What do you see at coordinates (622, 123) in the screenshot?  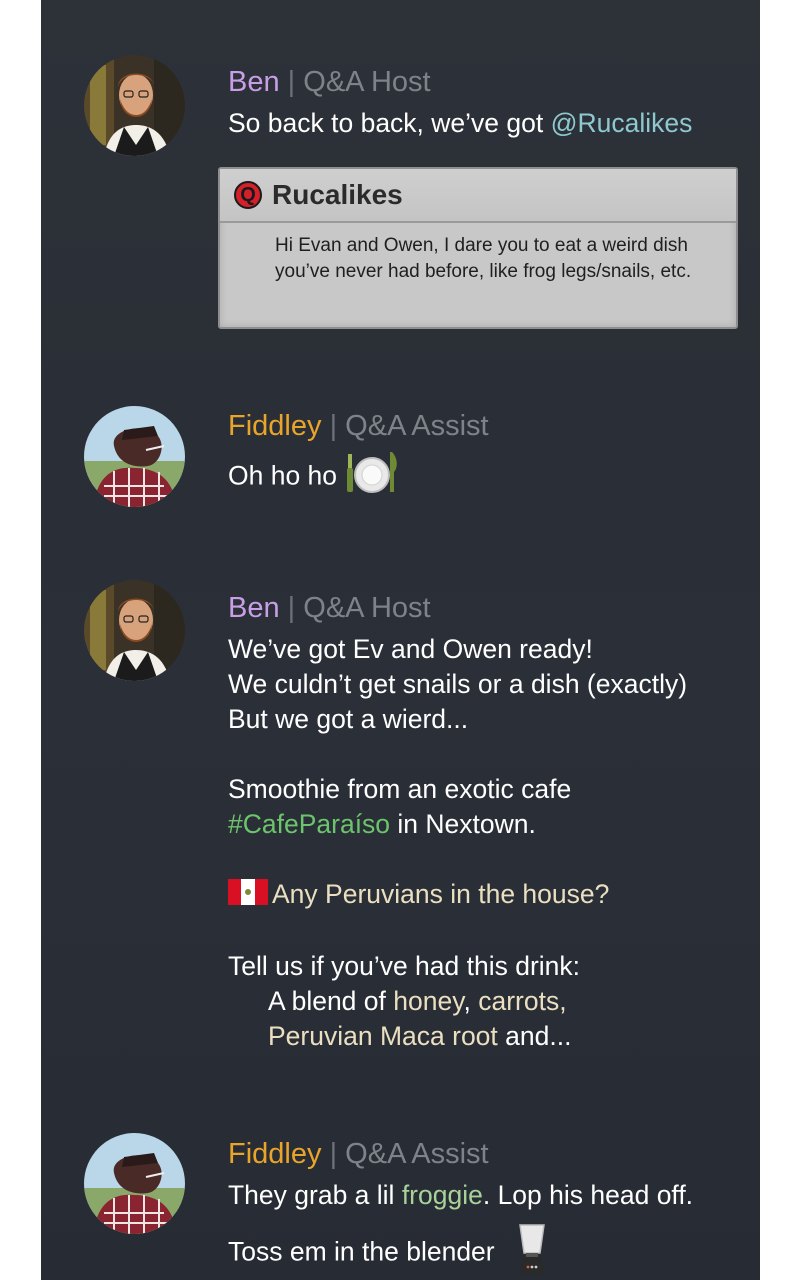 I see `mention-link: @Rucalikes` at bounding box center [622, 123].